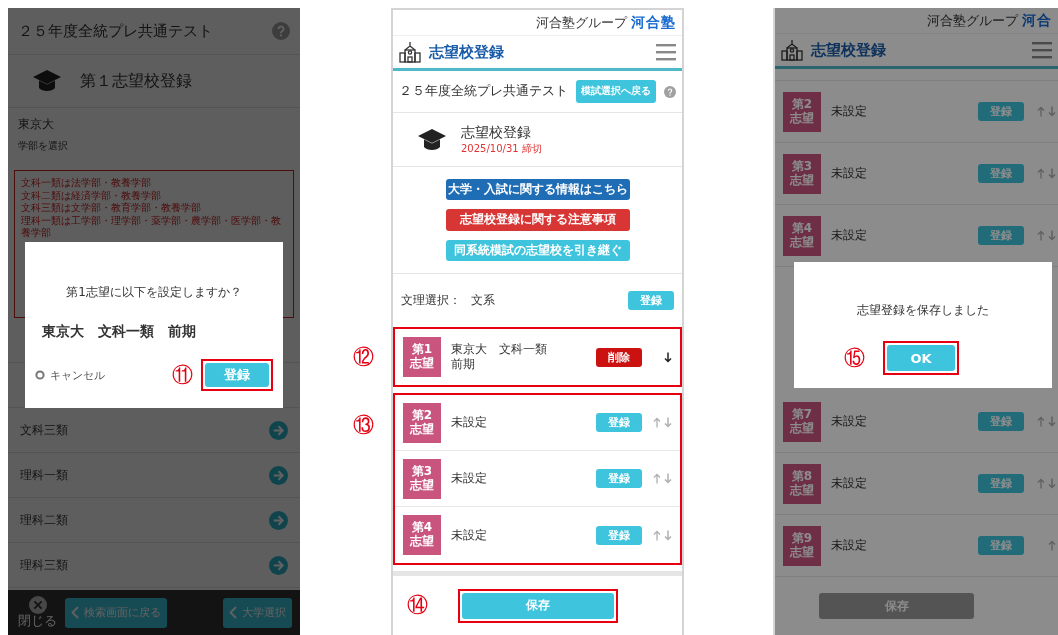  What do you see at coordinates (802, 483) in the screenshot?
I see `rank-badge: 第8 志望` at bounding box center [802, 483].